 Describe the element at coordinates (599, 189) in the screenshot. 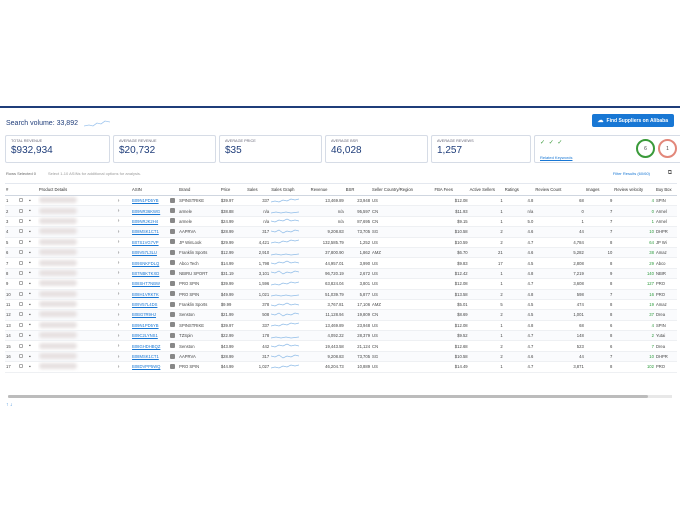

I see `column-header: Images` at that location.